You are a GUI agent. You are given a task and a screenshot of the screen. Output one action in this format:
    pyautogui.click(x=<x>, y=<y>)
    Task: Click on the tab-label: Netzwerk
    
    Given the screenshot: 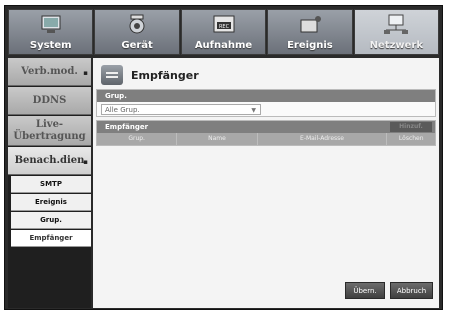 What is the action you would take?
    pyautogui.click(x=396, y=45)
    